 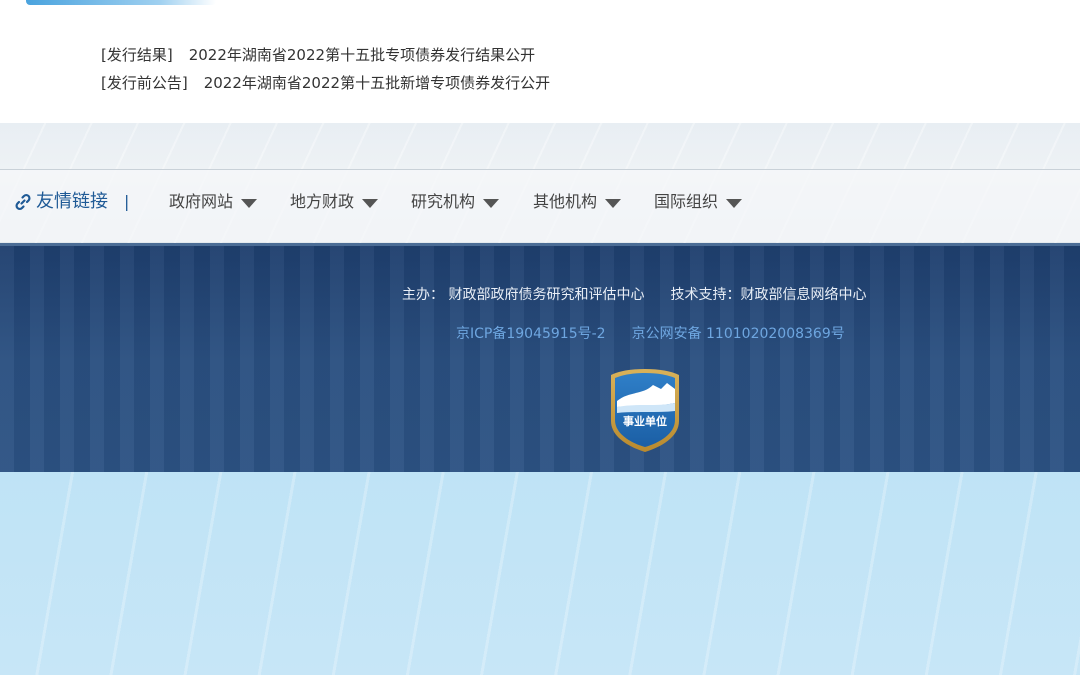 What do you see at coordinates (121, 2) in the screenshot?
I see `panel-accent-bar` at bounding box center [121, 2].